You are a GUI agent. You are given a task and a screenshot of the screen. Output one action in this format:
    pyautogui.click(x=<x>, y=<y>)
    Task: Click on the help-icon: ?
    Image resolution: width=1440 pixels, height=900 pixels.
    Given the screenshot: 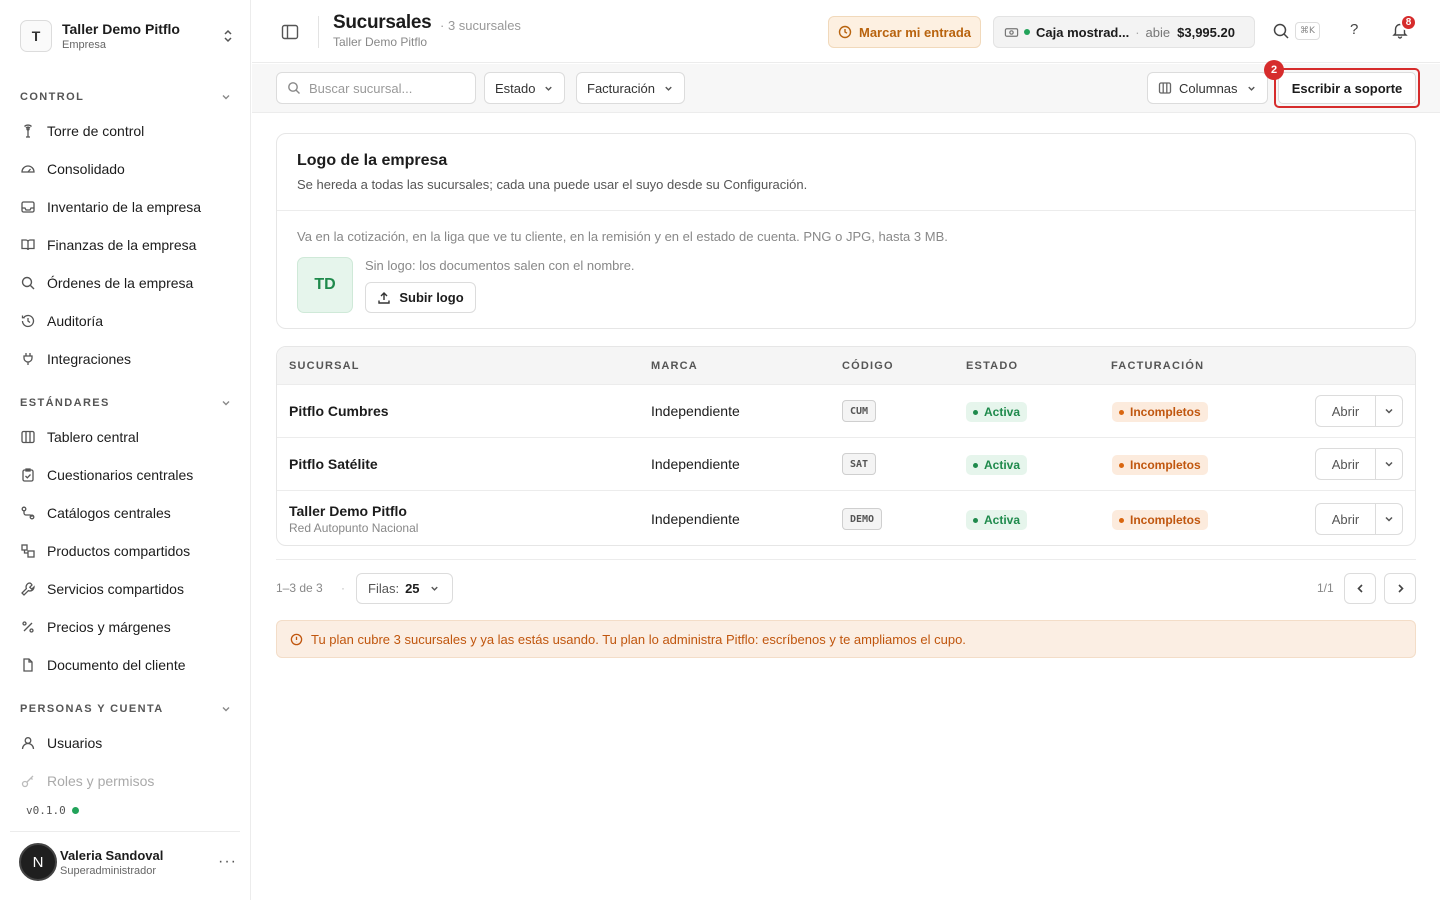 What is the action you would take?
    pyautogui.click(x=1354, y=29)
    